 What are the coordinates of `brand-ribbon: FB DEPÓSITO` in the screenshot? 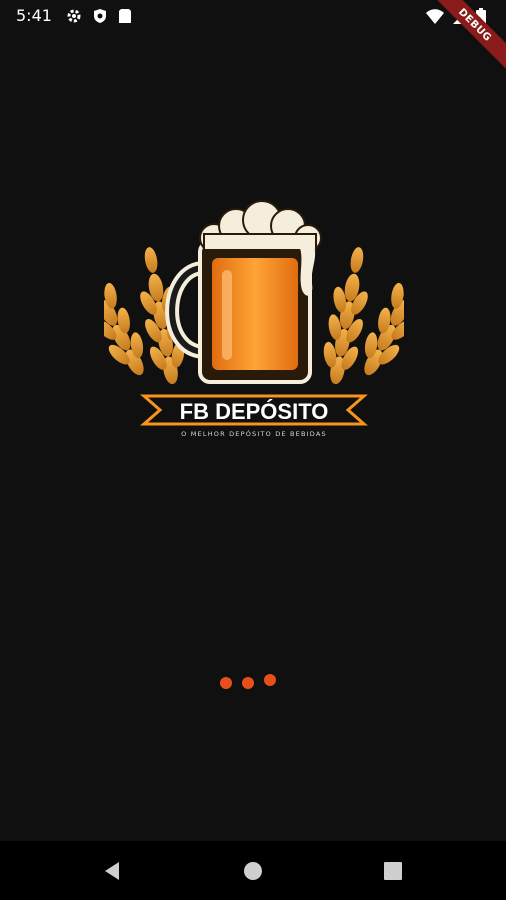 It's located at (254, 410).